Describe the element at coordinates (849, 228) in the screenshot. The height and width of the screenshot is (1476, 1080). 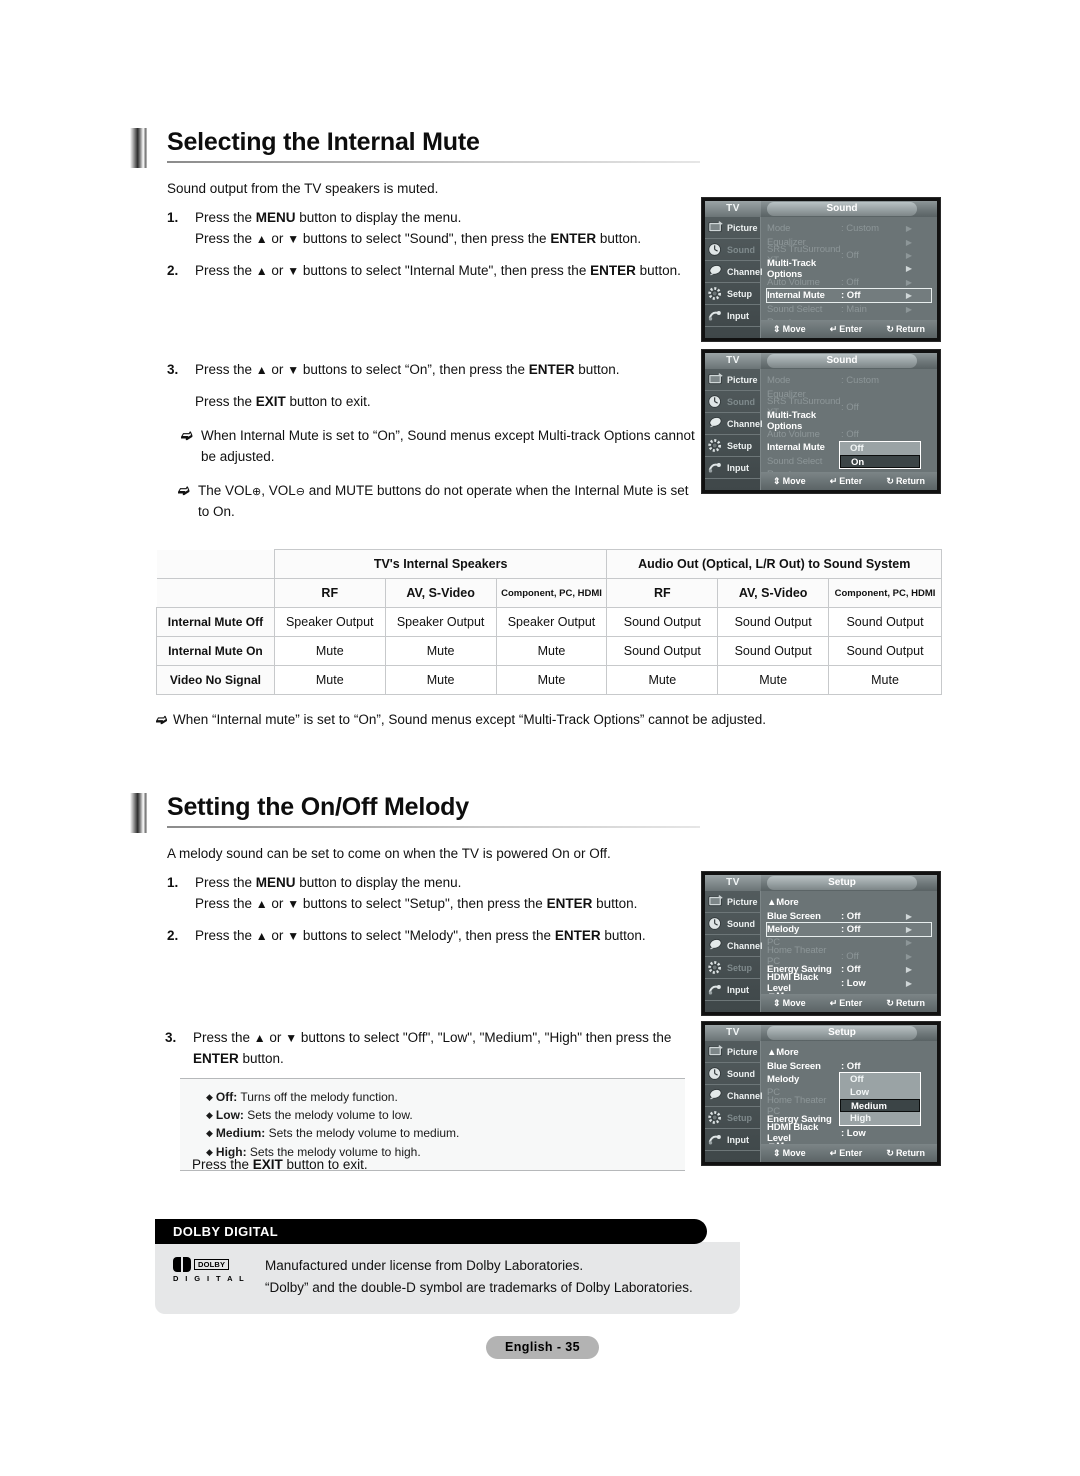
I see `menu-row: Mode: Custom ▶` at that location.